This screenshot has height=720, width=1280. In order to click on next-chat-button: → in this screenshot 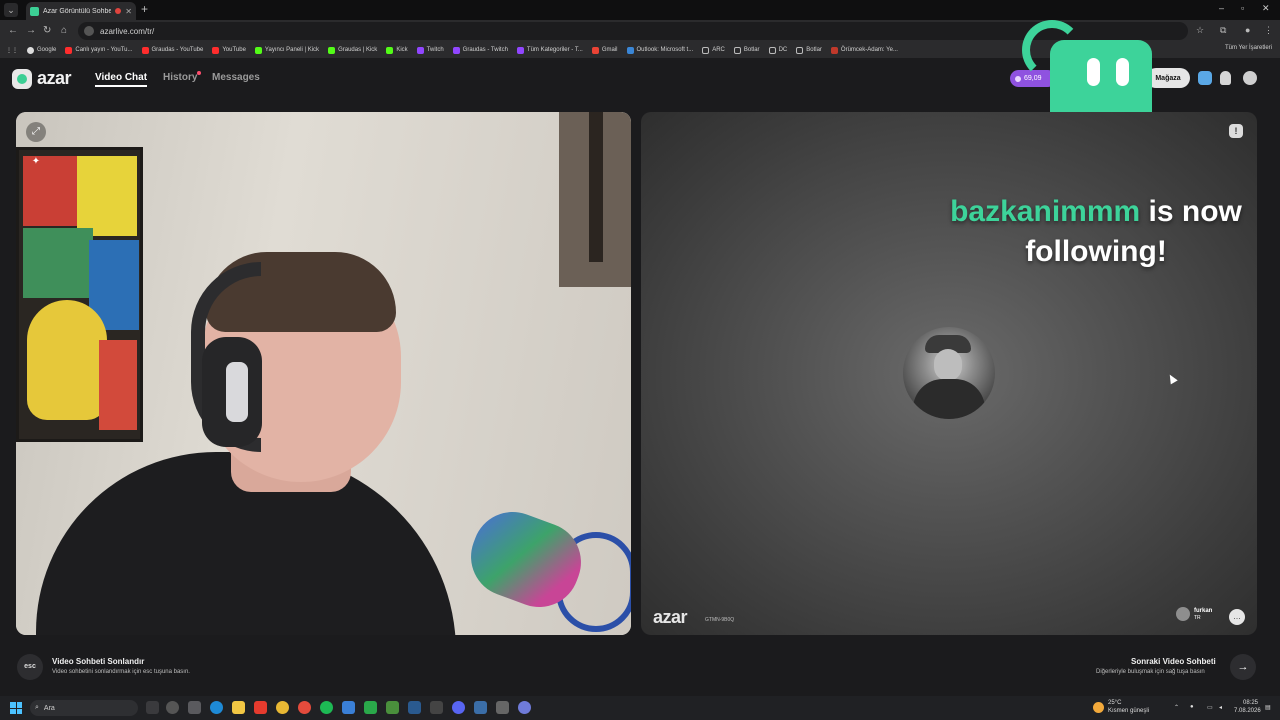, I will do `click(1243, 667)`.